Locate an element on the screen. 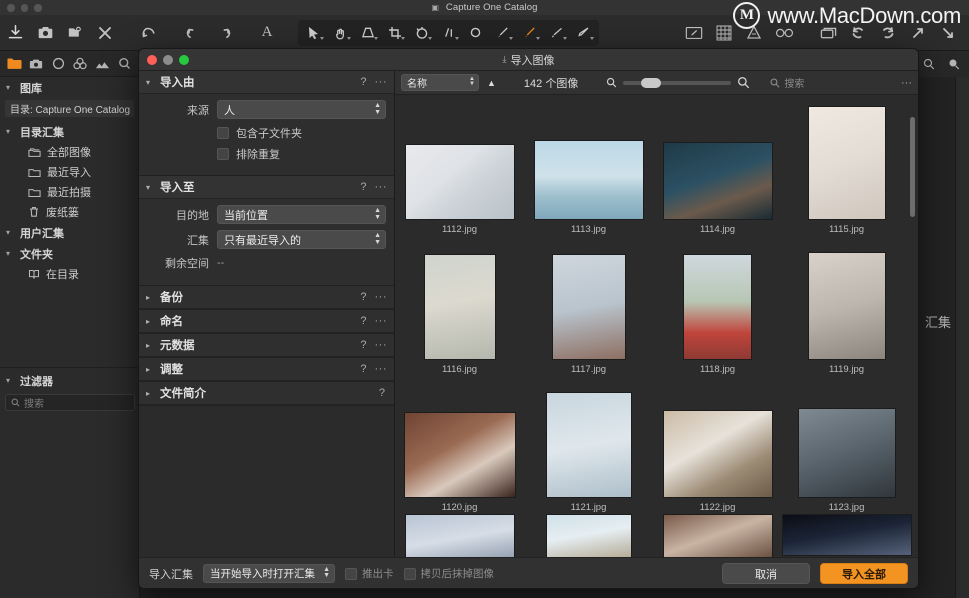  sidebar-item-in-catalog: 在目录 is located at coordinates (69, 274).